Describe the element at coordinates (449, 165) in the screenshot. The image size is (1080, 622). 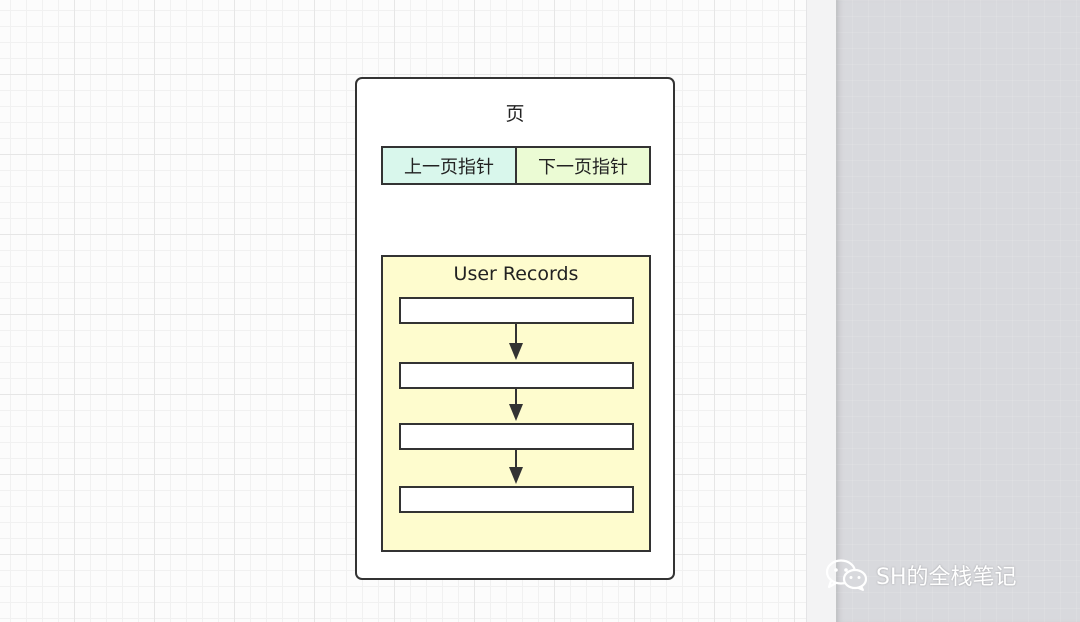
I see `prev-page-pointer: 上一页指针` at that location.